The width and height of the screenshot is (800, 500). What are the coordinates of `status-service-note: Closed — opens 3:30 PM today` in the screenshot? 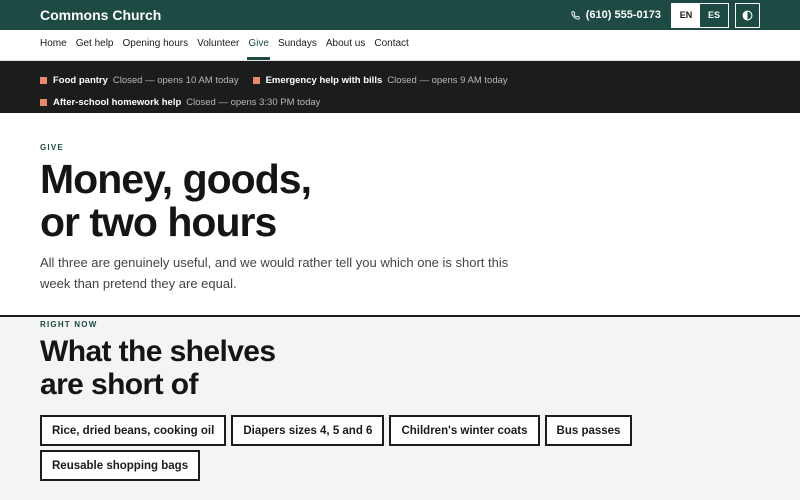 It's located at (253, 102).